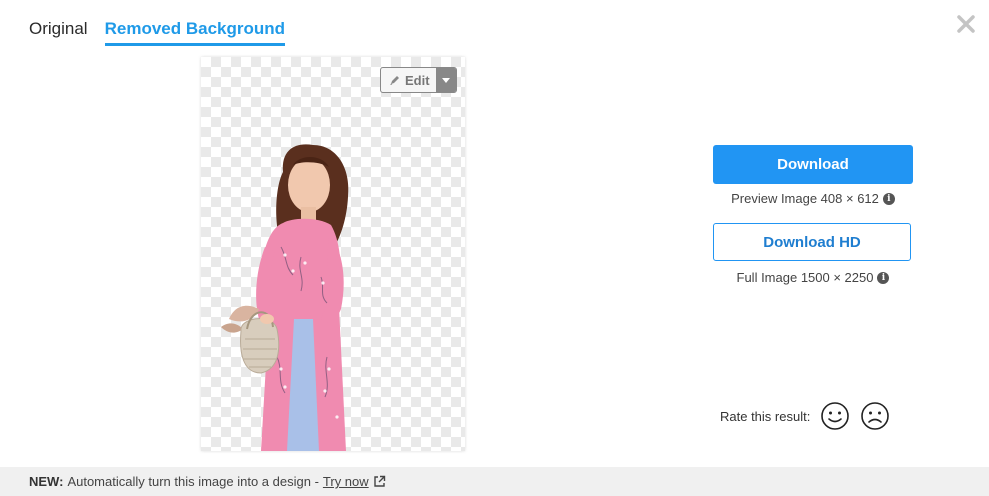 The height and width of the screenshot is (496, 989). I want to click on edit-label: Edit, so click(417, 80).